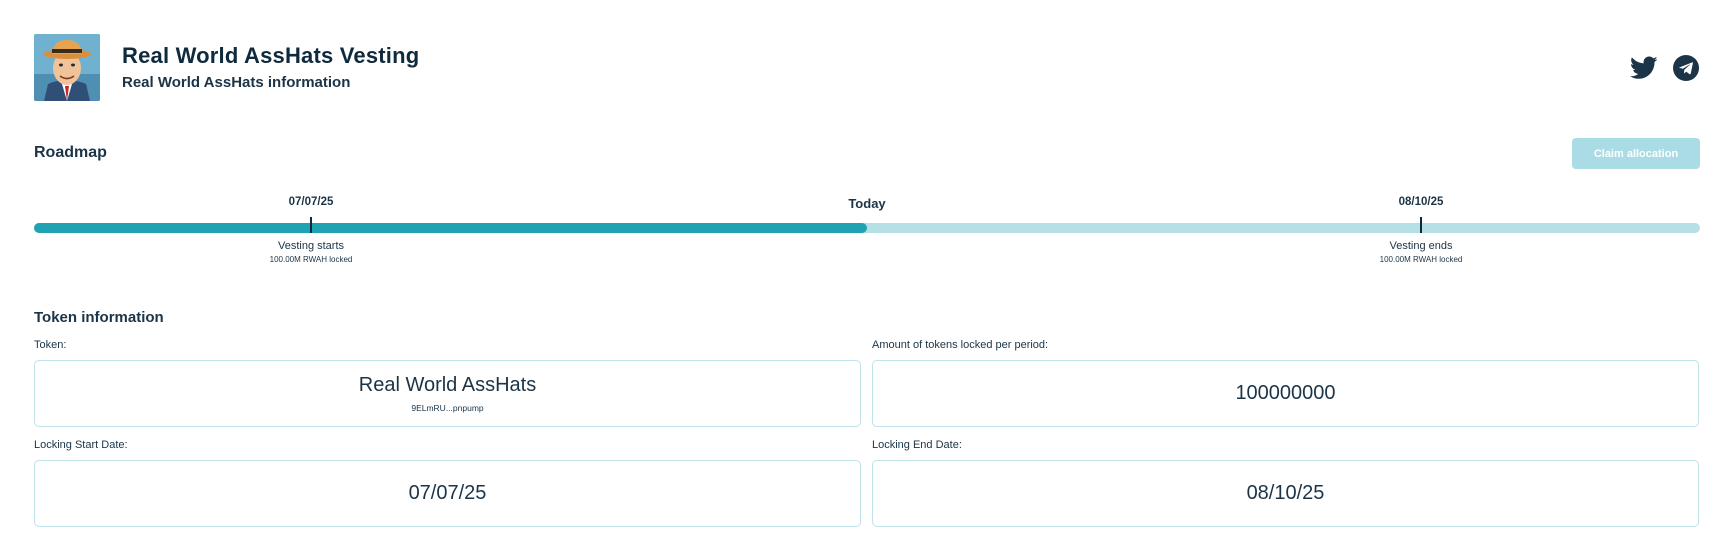 Image resolution: width=1726 pixels, height=557 pixels. I want to click on end-date-field: 08/10/25, so click(1285, 493).